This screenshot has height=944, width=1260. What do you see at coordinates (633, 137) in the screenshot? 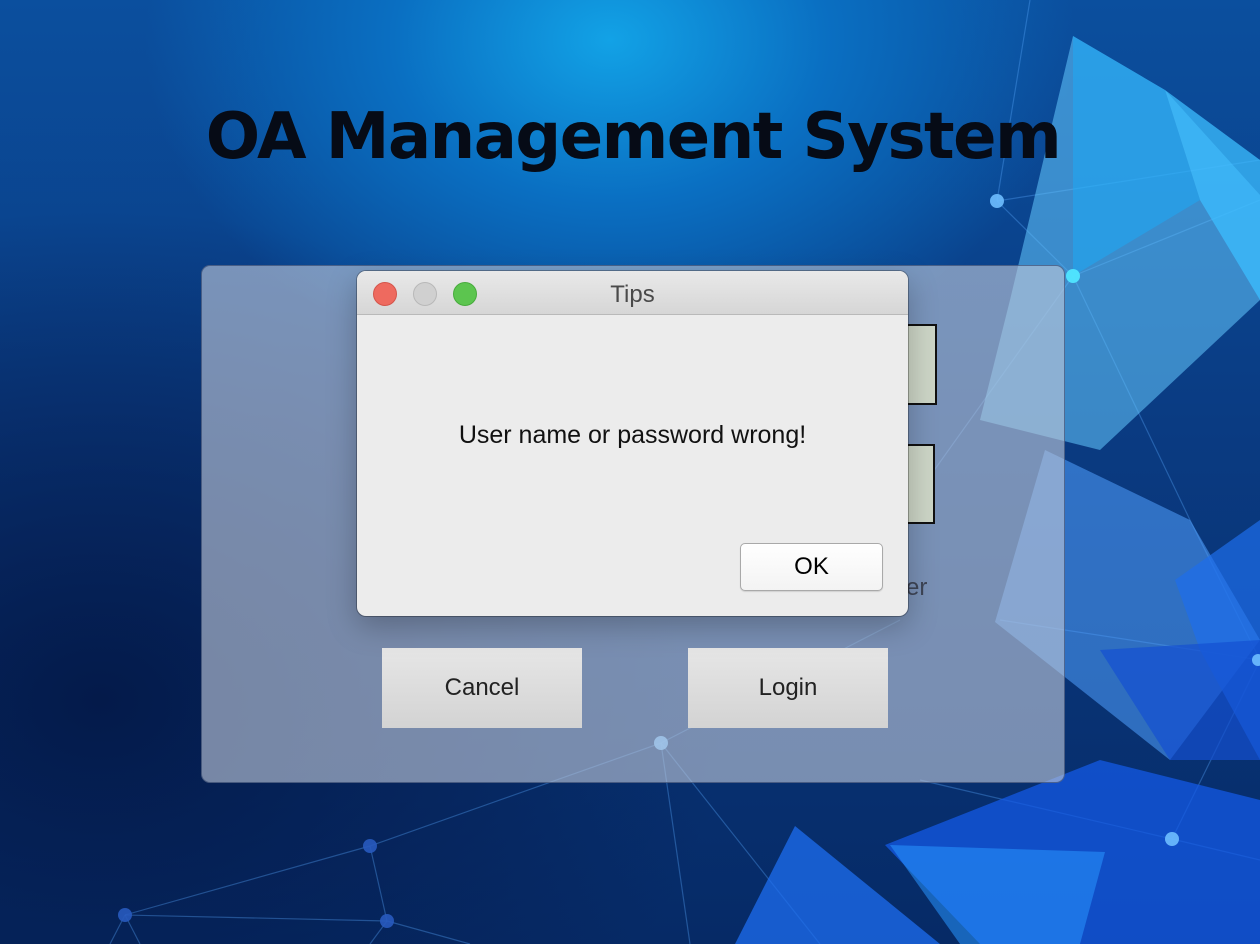
I see `app-title: OA Management System` at bounding box center [633, 137].